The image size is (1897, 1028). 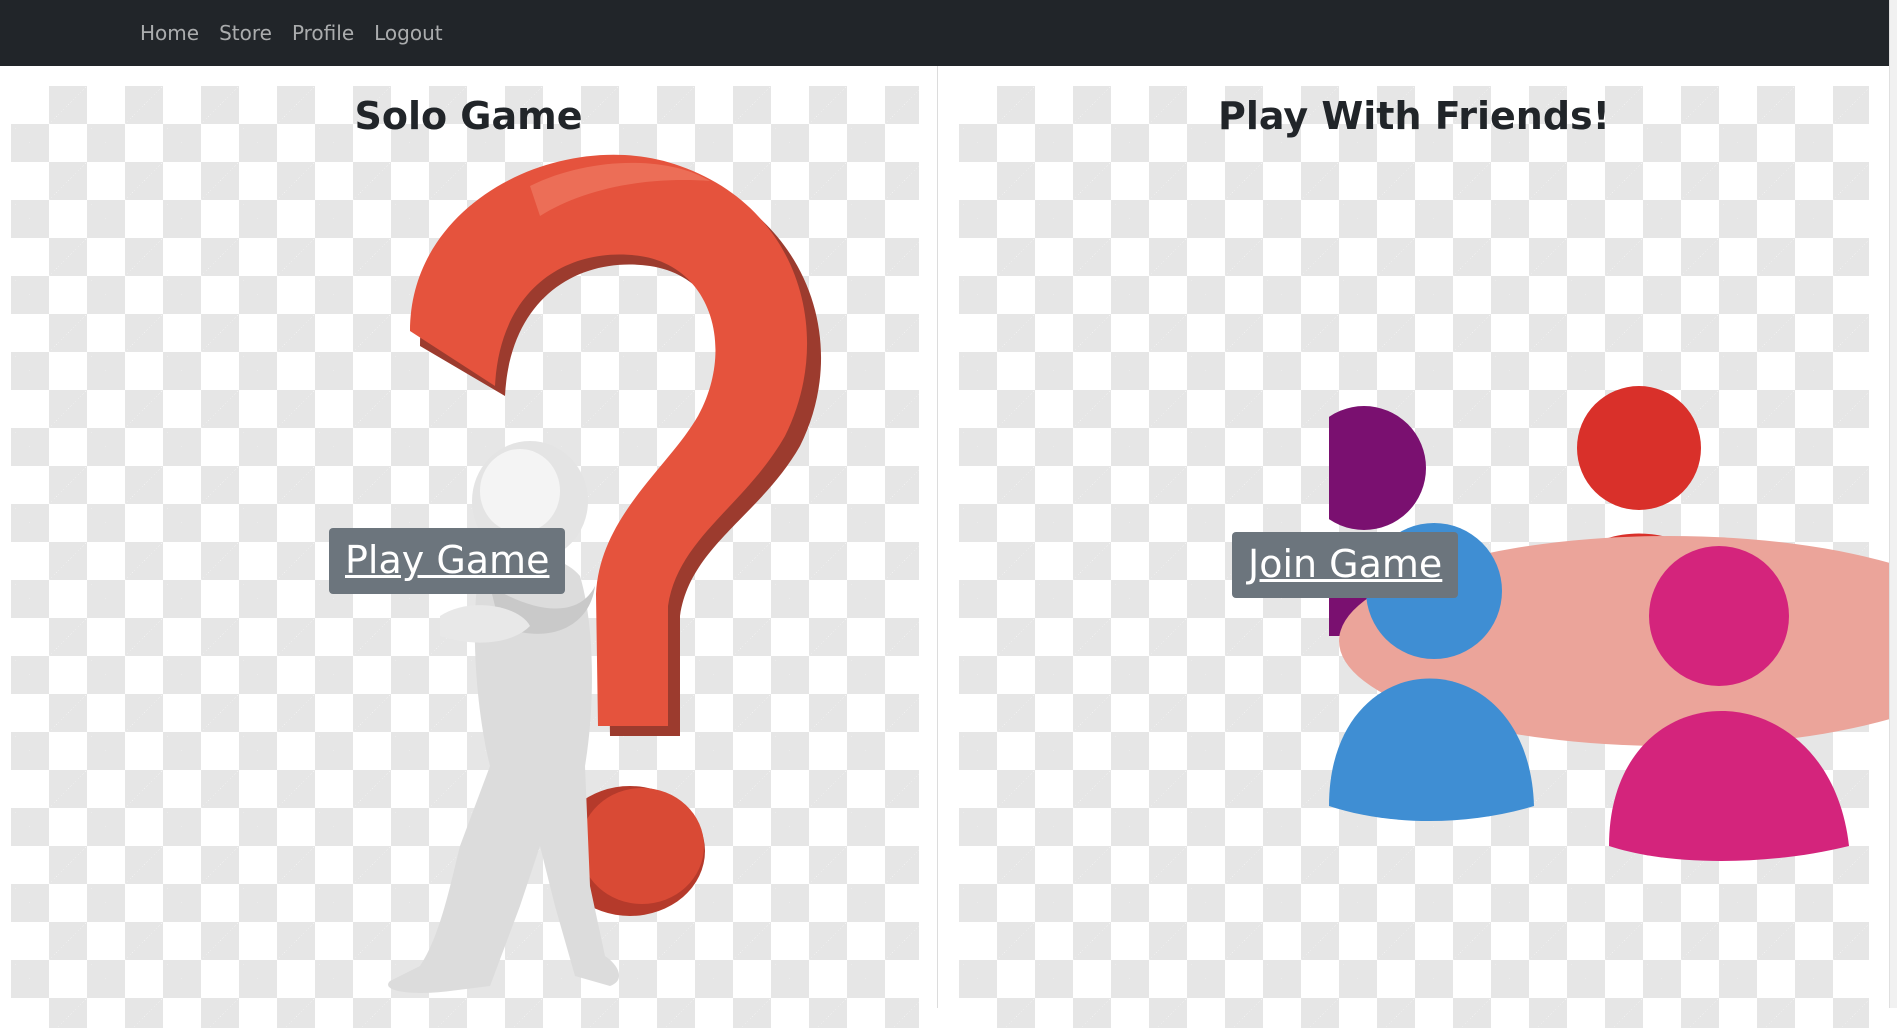 What do you see at coordinates (468, 116) in the screenshot?
I see `solo-game-title: Solo Game` at bounding box center [468, 116].